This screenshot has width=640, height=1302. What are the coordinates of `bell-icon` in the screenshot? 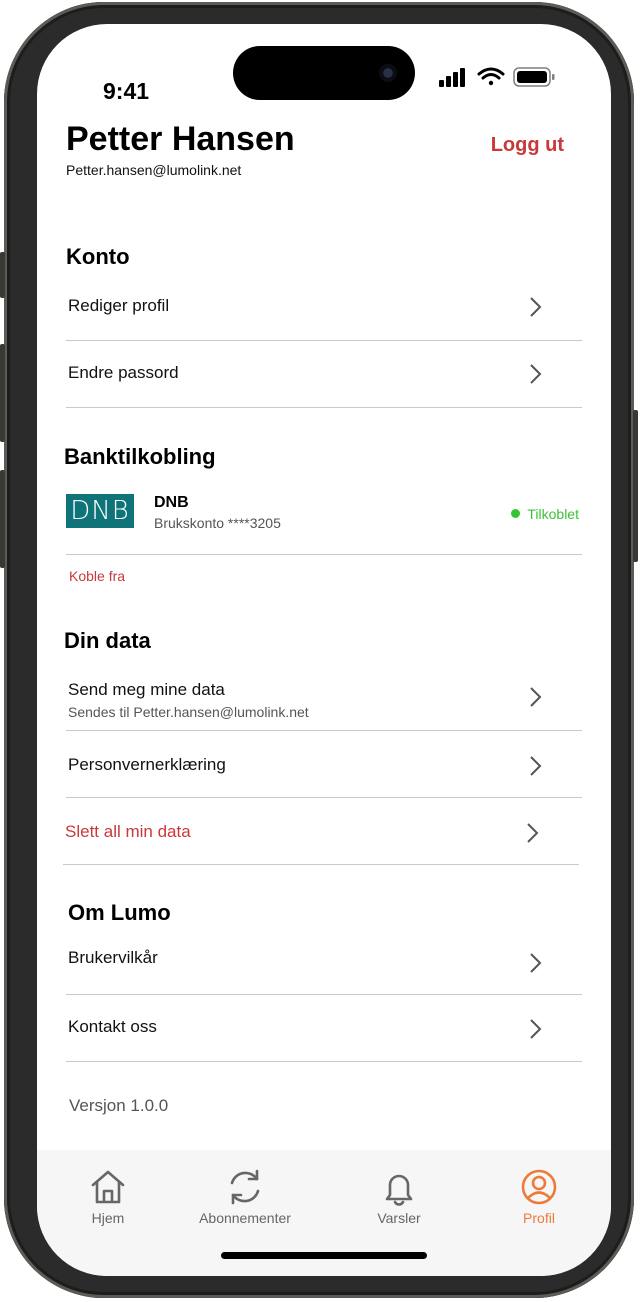 It's located at (399, 1190).